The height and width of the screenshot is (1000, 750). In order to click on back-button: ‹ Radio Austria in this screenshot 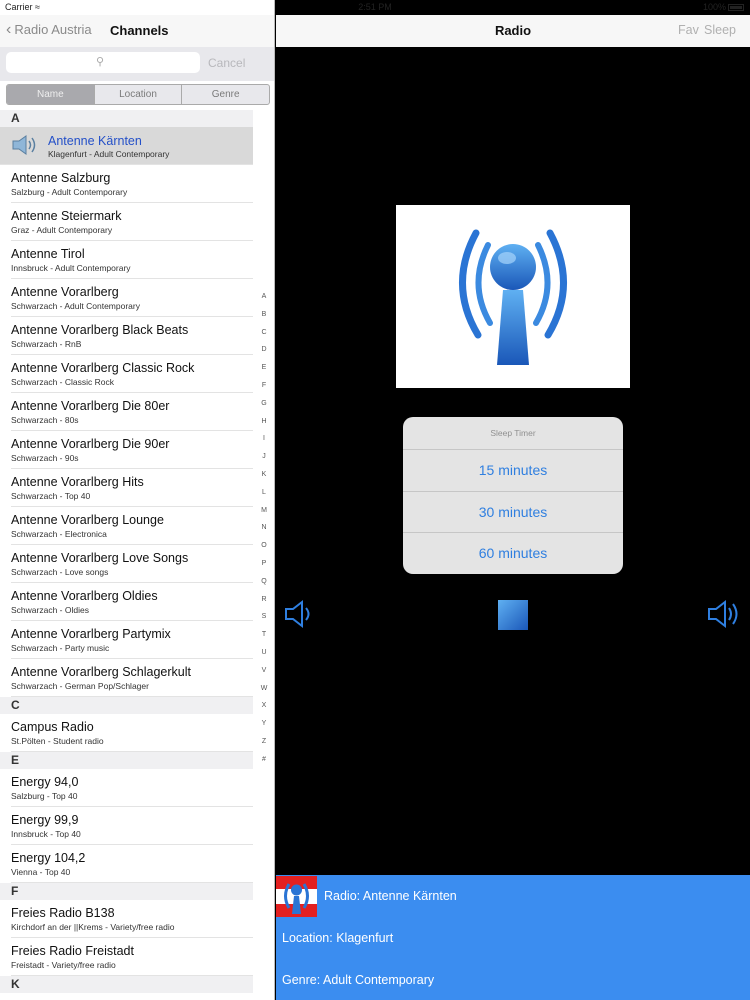, I will do `click(49, 30)`.